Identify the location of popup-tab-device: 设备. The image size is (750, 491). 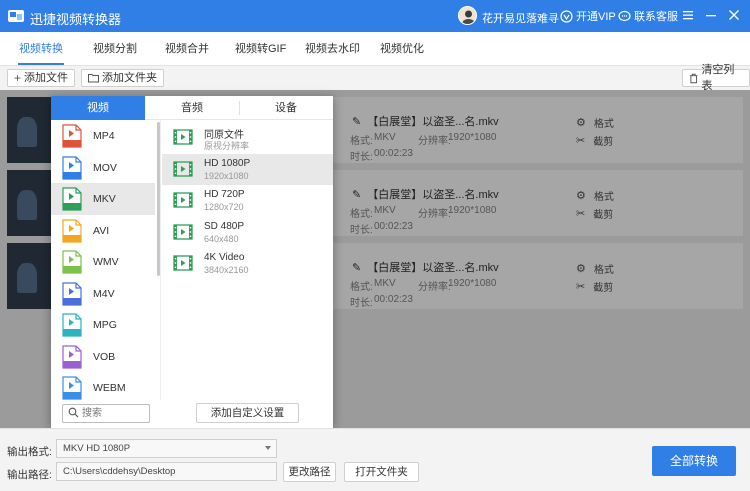
(286, 108).